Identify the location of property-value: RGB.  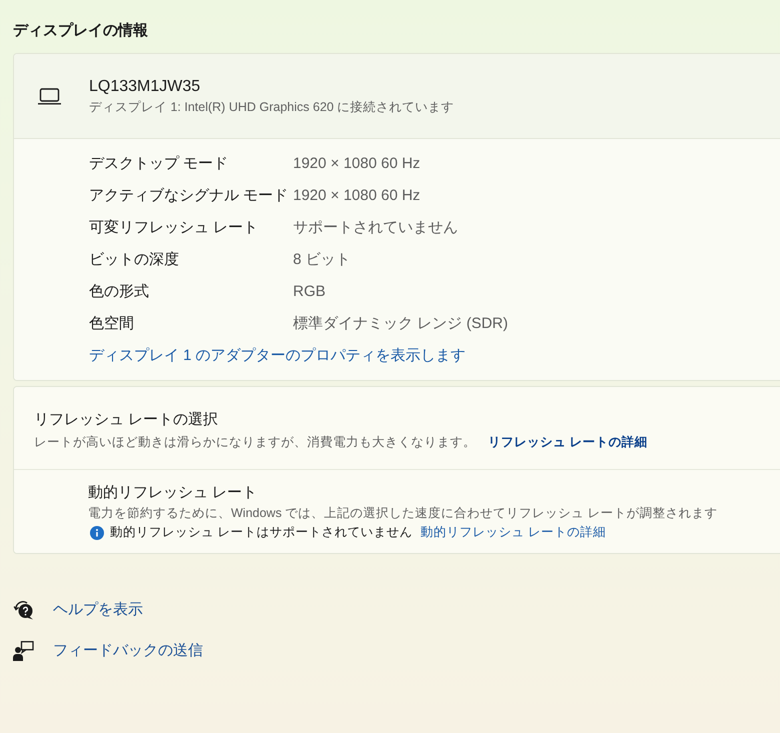
(310, 291).